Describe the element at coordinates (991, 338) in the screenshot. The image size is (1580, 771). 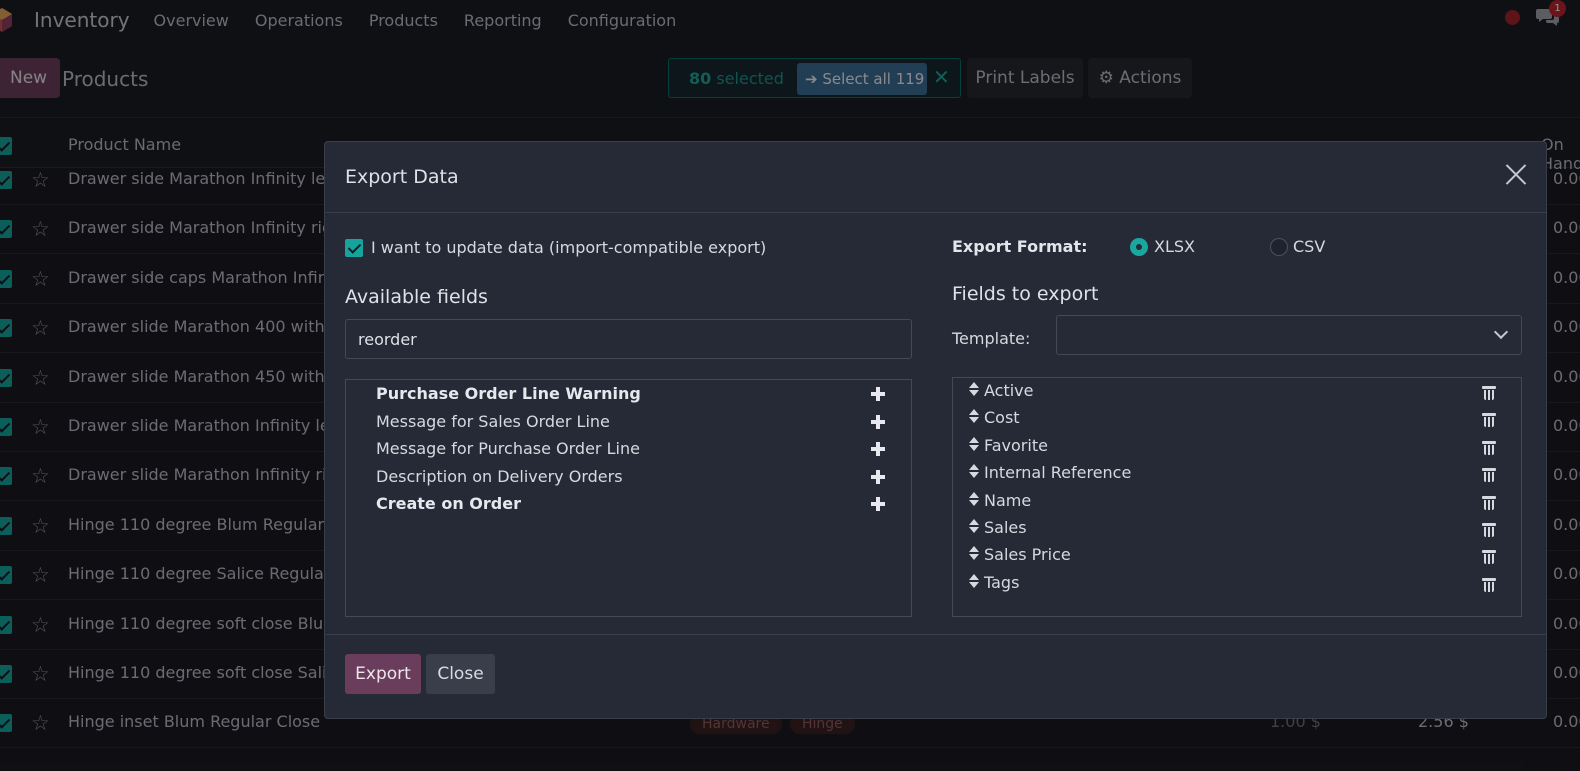
I see `template-label: Template:` at that location.